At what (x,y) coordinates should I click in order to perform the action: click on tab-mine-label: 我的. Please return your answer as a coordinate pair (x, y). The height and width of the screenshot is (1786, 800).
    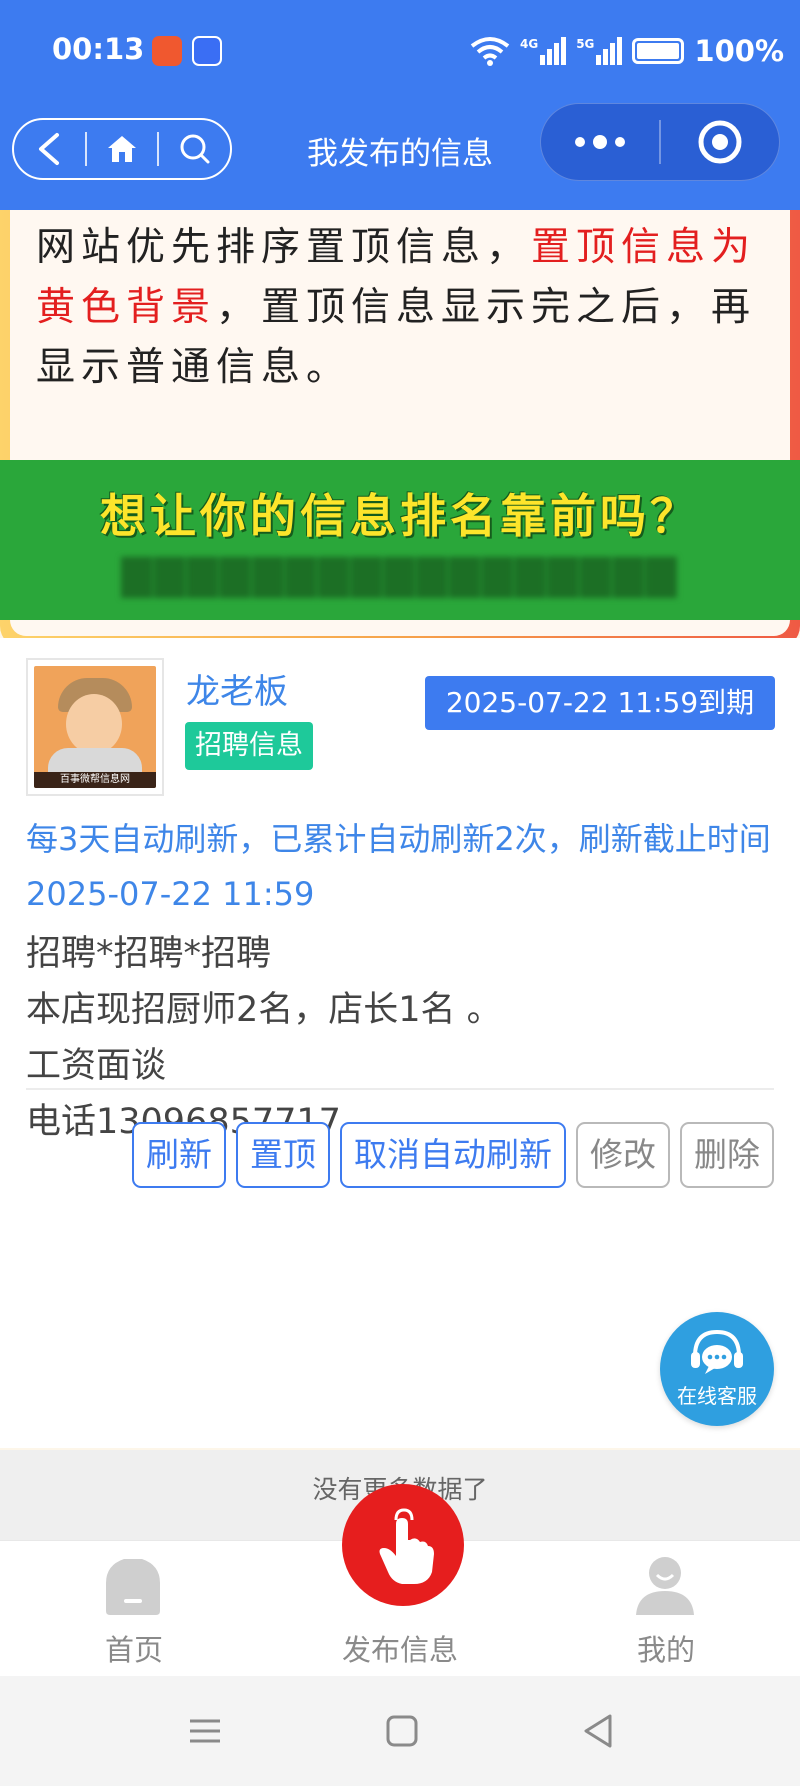
    Looking at the image, I should click on (665, 1650).